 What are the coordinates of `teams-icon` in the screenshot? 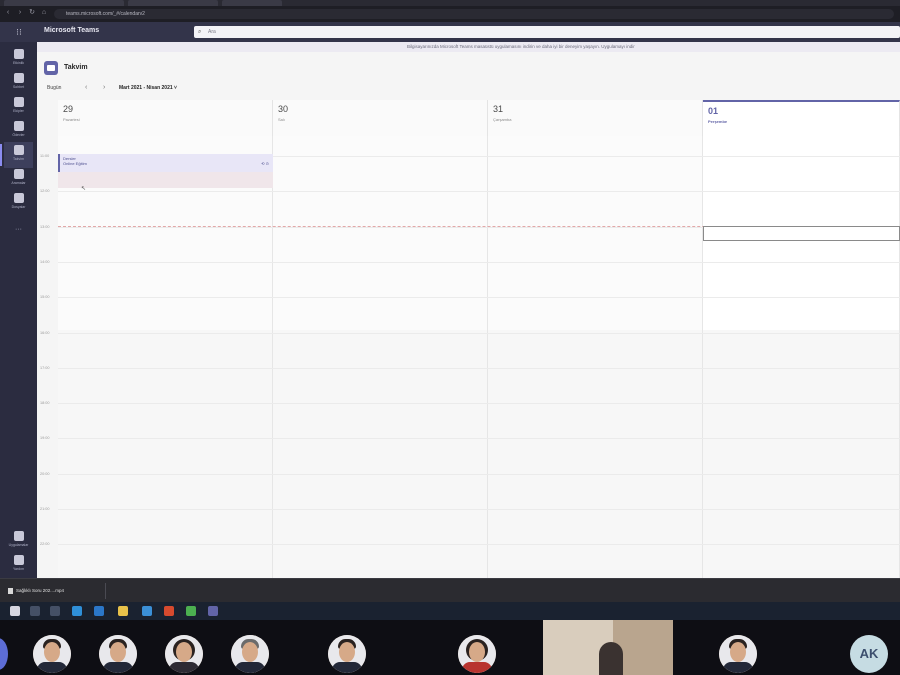 It's located at (213, 611).